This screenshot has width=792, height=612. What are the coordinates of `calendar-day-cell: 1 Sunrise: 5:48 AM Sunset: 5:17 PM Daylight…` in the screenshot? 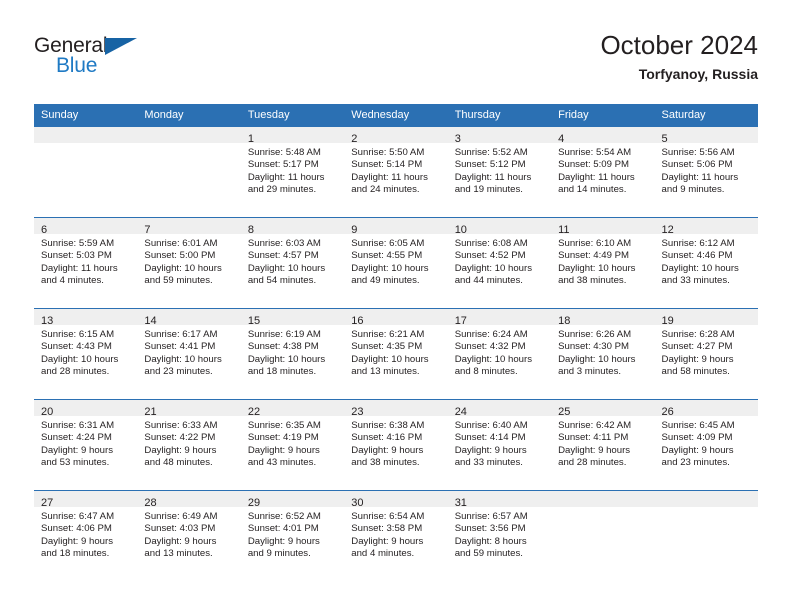 It's located at (292, 172).